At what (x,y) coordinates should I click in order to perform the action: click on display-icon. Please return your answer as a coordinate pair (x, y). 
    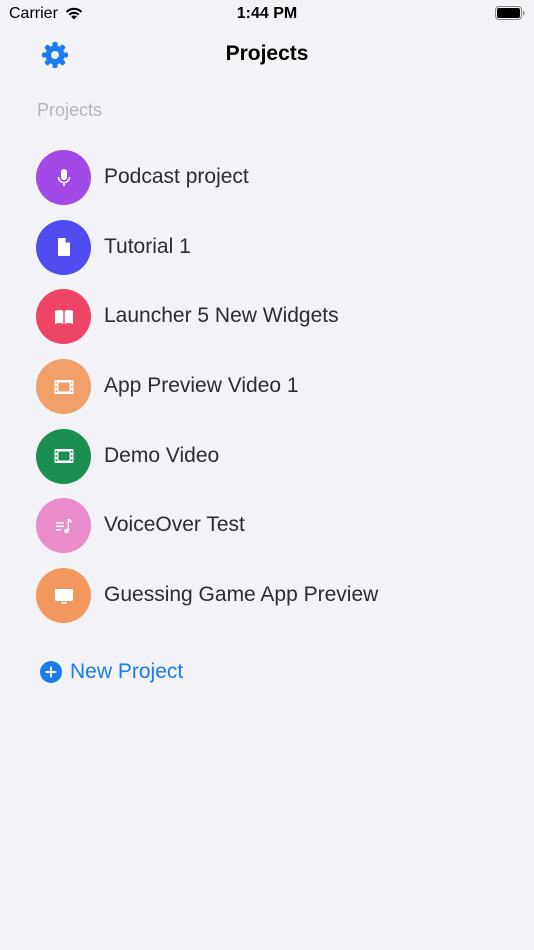
    Looking at the image, I should click on (63, 596).